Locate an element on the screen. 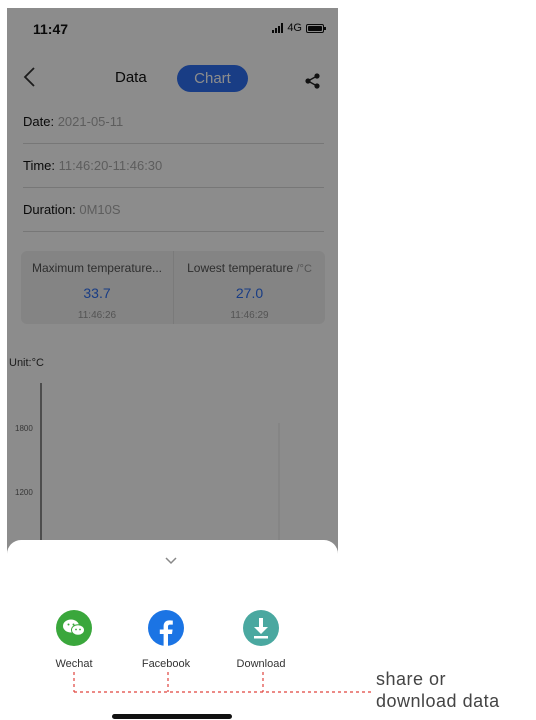 This screenshot has width=536, height=720. share-option-download: Download is located at coordinates (261, 640).